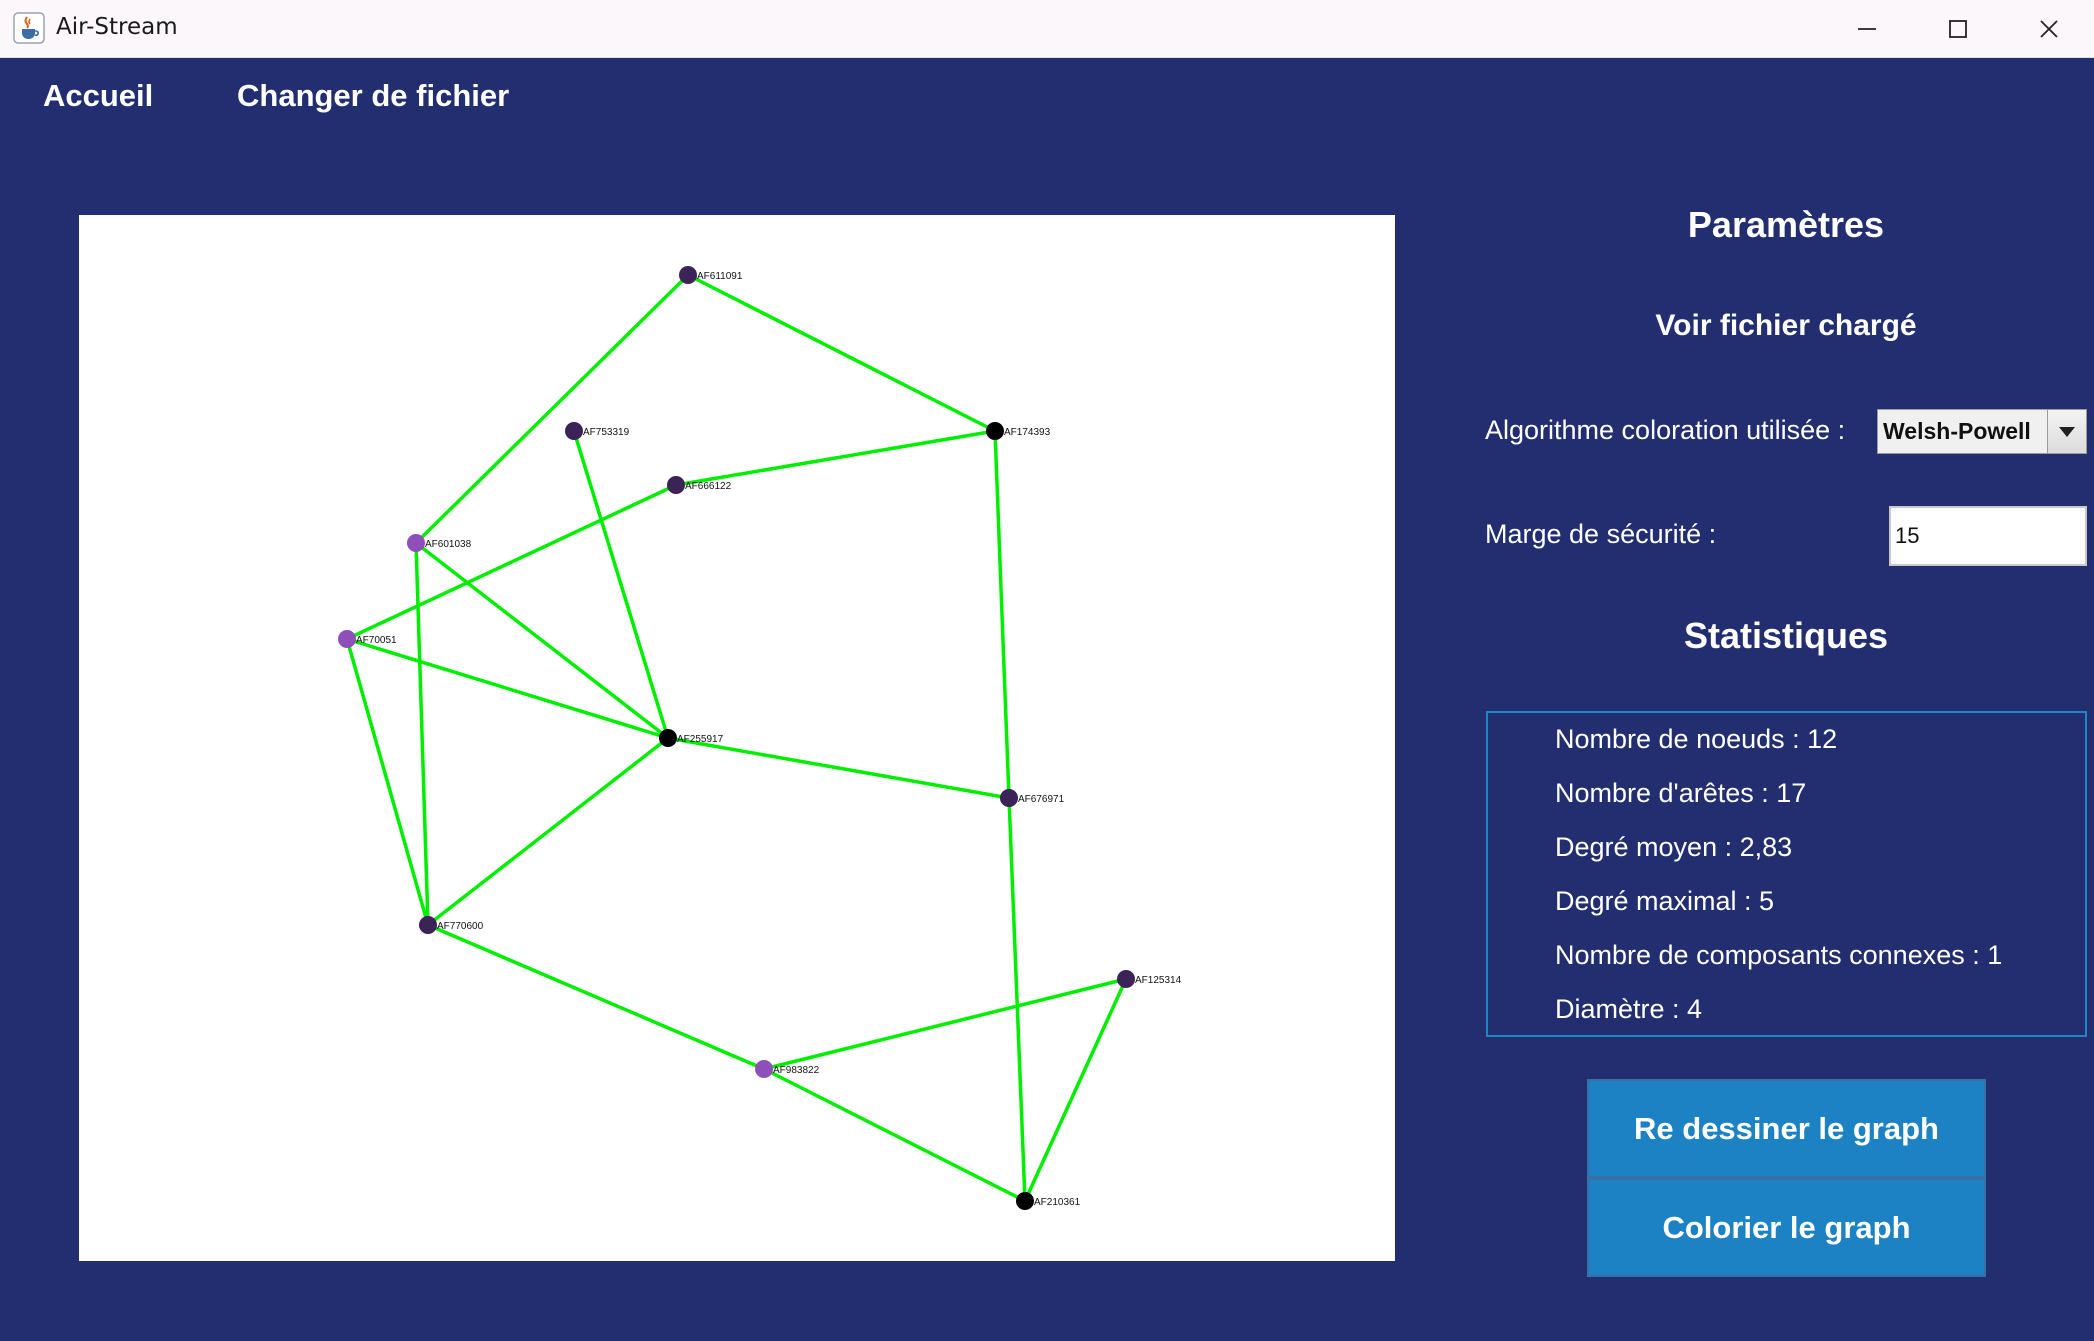 The width and height of the screenshot is (2094, 1341). Describe the element at coordinates (894, 1135) in the screenshot. I see `graph-edge-AF983822-AF210361` at that location.